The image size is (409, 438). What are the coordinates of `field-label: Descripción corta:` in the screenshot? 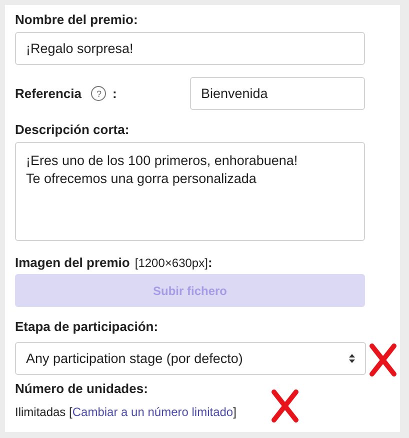 It's located at (72, 129).